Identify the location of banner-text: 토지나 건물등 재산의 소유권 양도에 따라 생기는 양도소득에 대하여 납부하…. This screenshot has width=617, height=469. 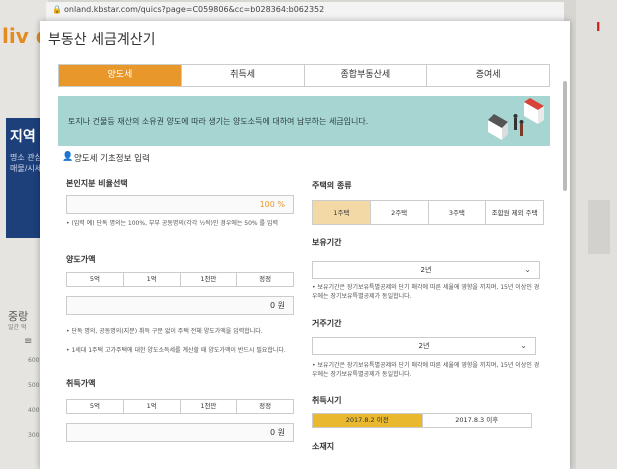
(218, 121).